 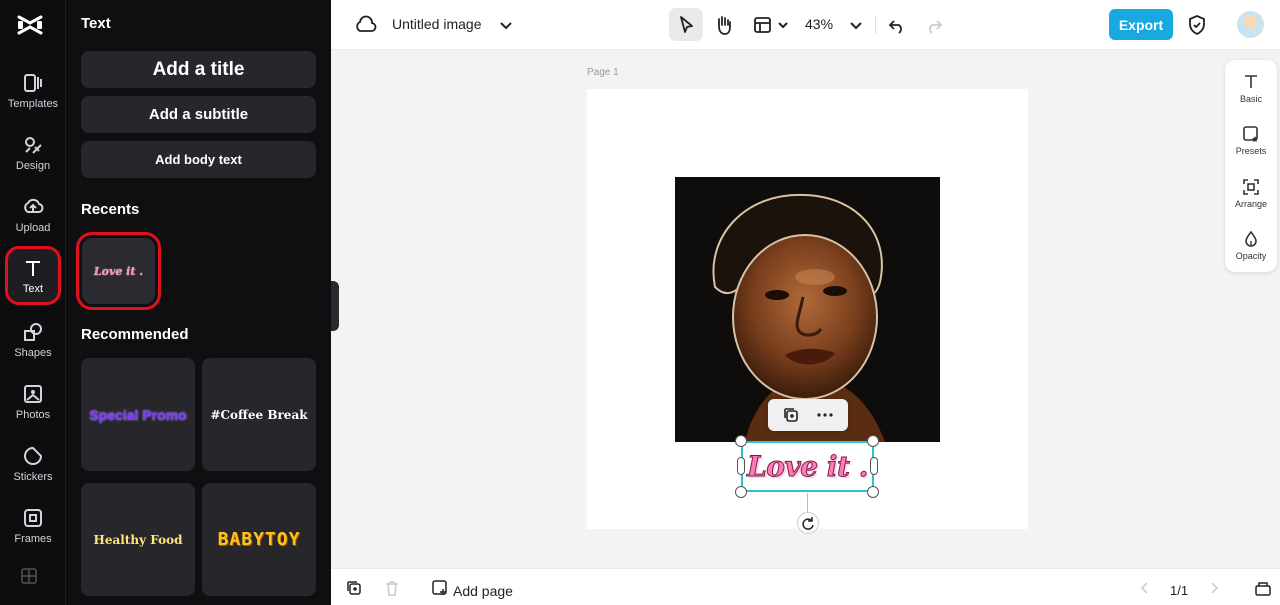 I want to click on property-panel: Basic Presets Arrange Opacity, so click(x=1251, y=166).